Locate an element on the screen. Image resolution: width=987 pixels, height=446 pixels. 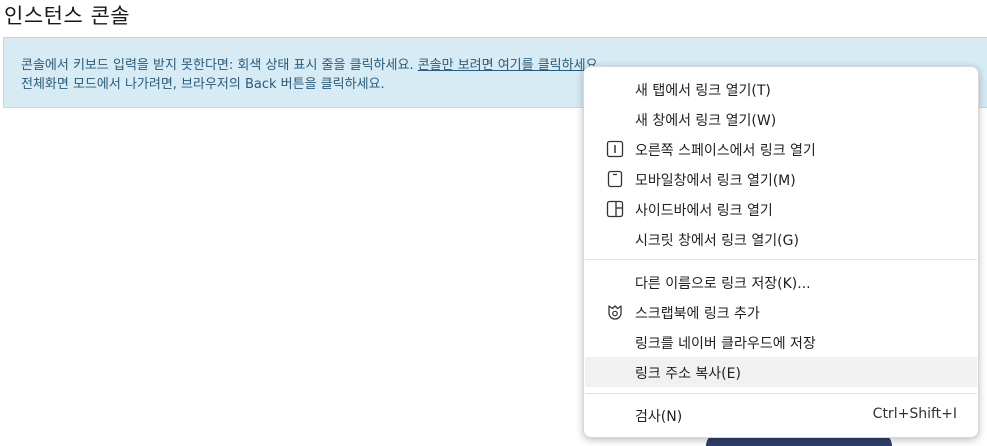
menu-item-save-to-naver-cloud: 링크를 네이버 클라우드에 저장 is located at coordinates (781, 342).